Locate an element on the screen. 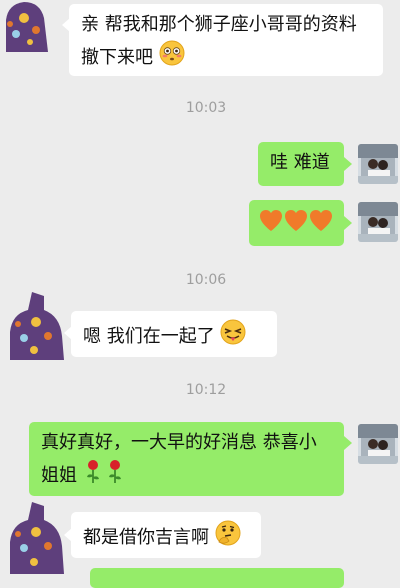 This screenshot has height=588, width=400. flushed-face-icon is located at coordinates (172, 58).